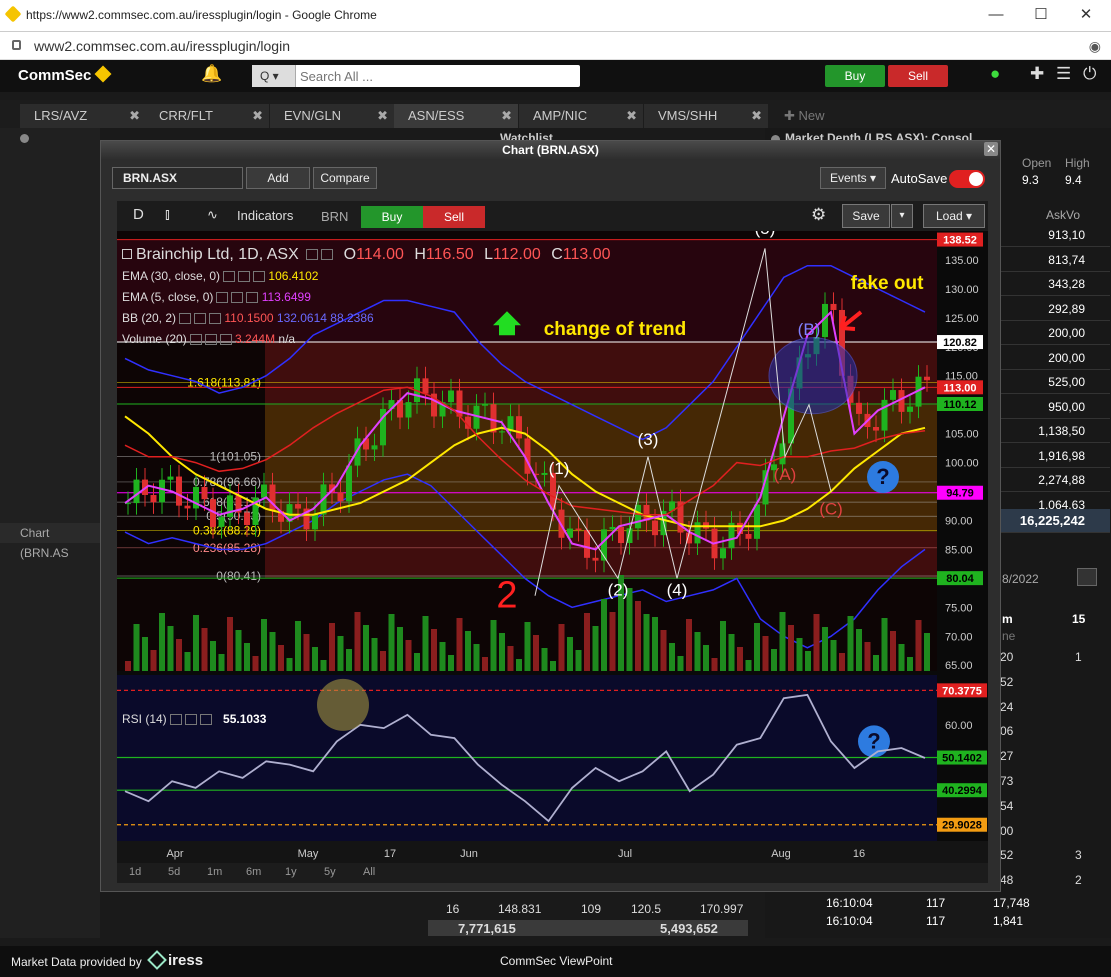 This screenshot has width=1111, height=977. What do you see at coordinates (855, 76) in the screenshot?
I see `buy-button: Buy` at bounding box center [855, 76].